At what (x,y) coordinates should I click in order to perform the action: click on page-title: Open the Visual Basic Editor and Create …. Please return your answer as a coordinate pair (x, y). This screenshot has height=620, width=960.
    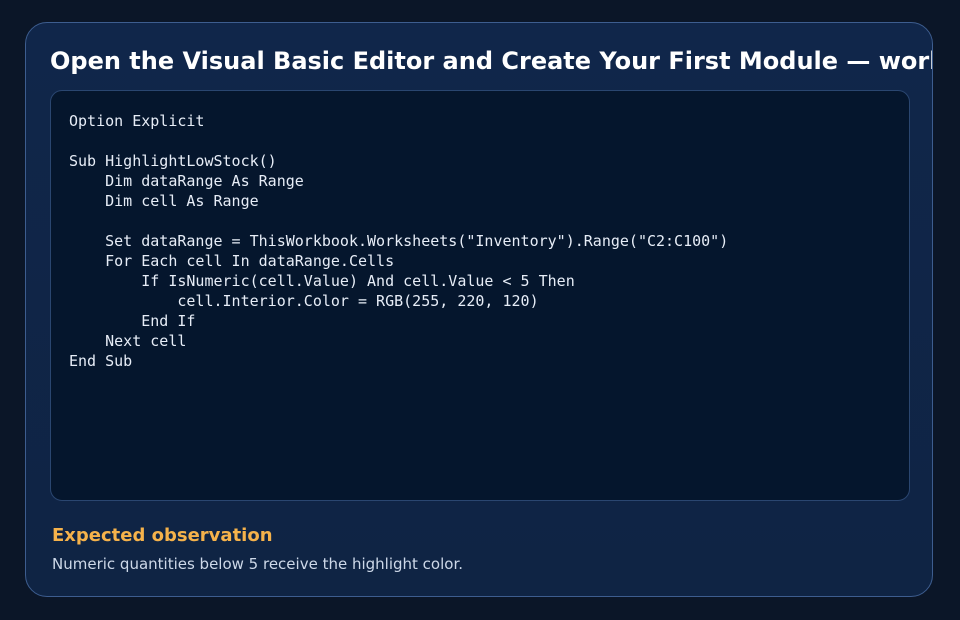
    Looking at the image, I should click on (491, 61).